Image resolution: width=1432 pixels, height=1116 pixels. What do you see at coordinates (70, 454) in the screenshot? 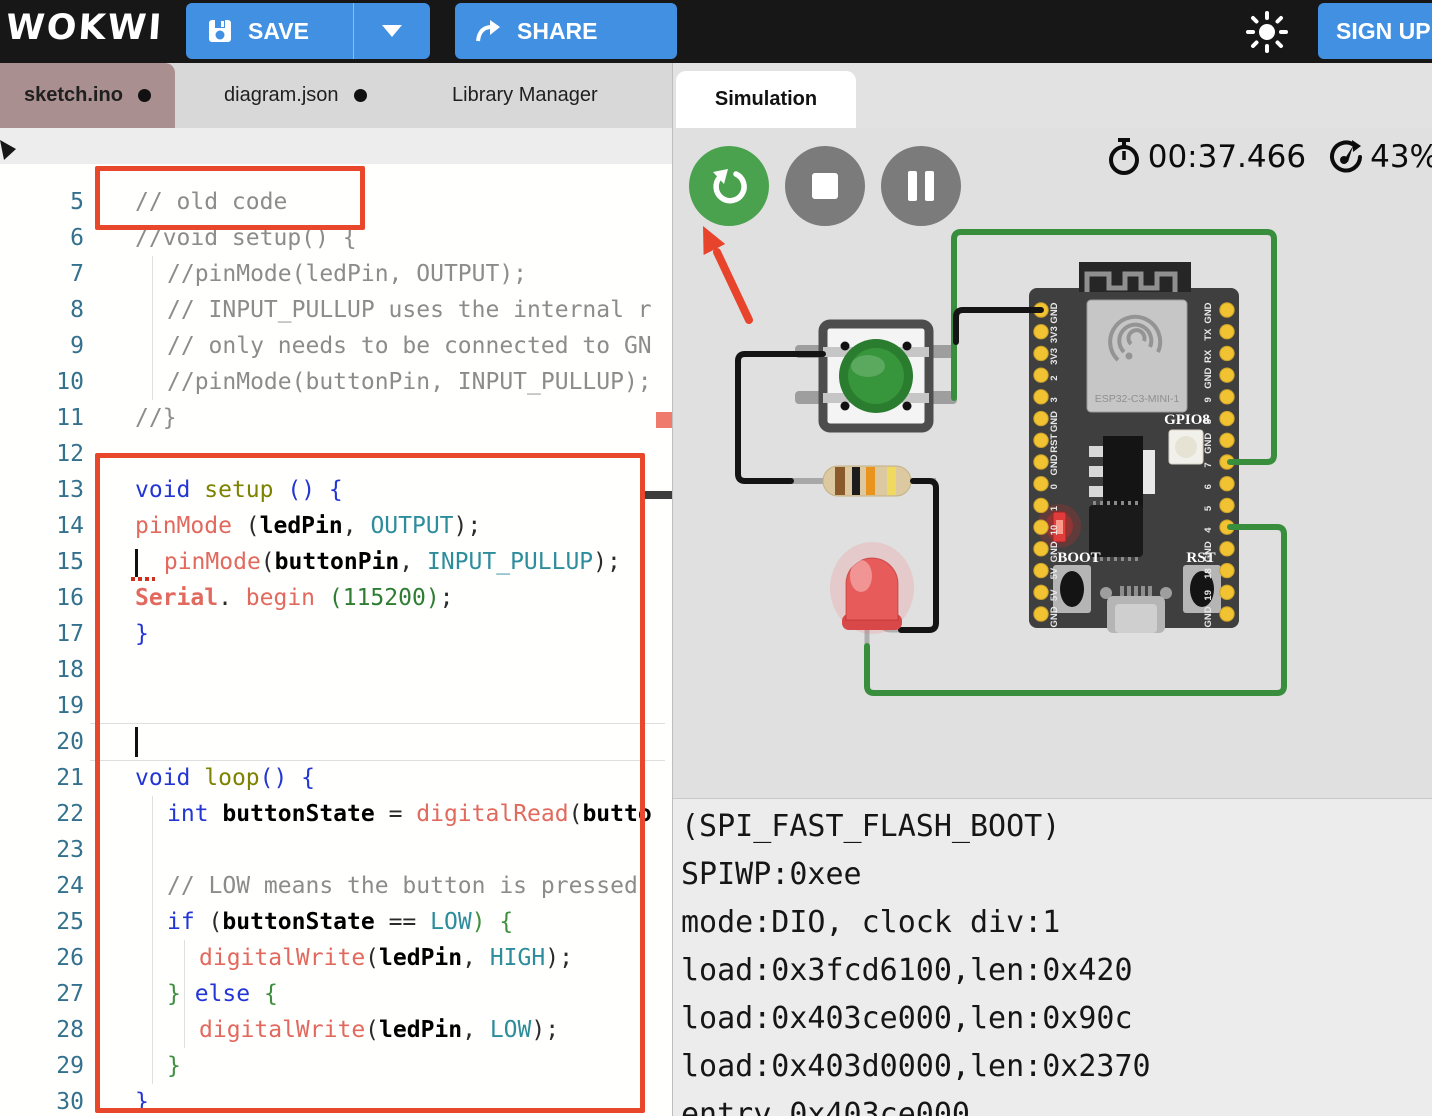
I see `line-number: 12` at bounding box center [70, 454].